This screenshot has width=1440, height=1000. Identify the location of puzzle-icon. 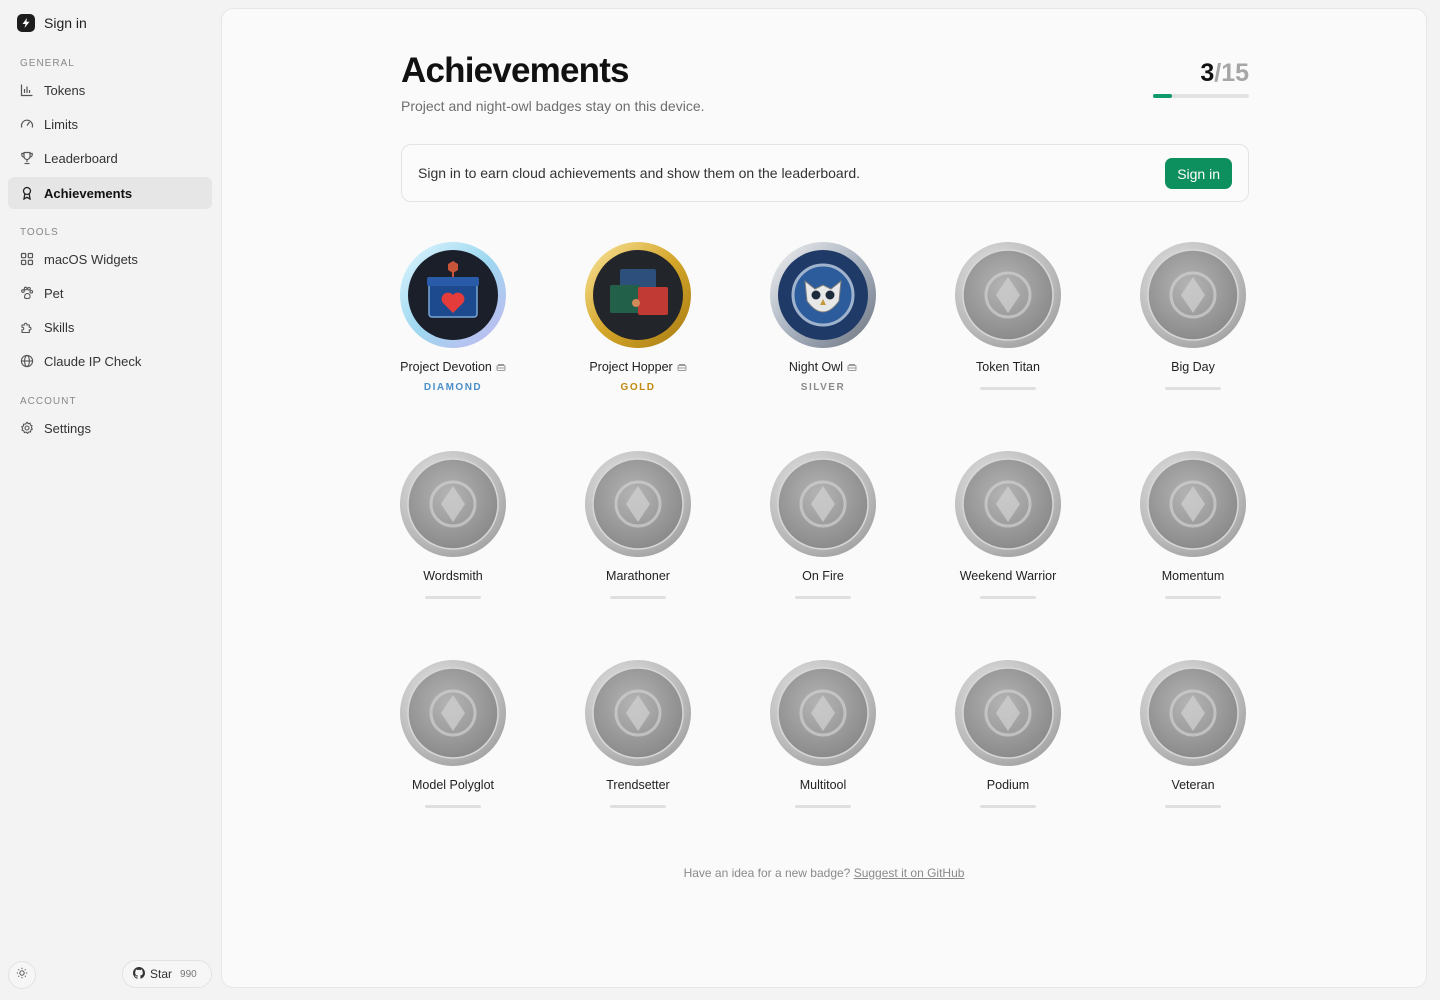
(26, 327).